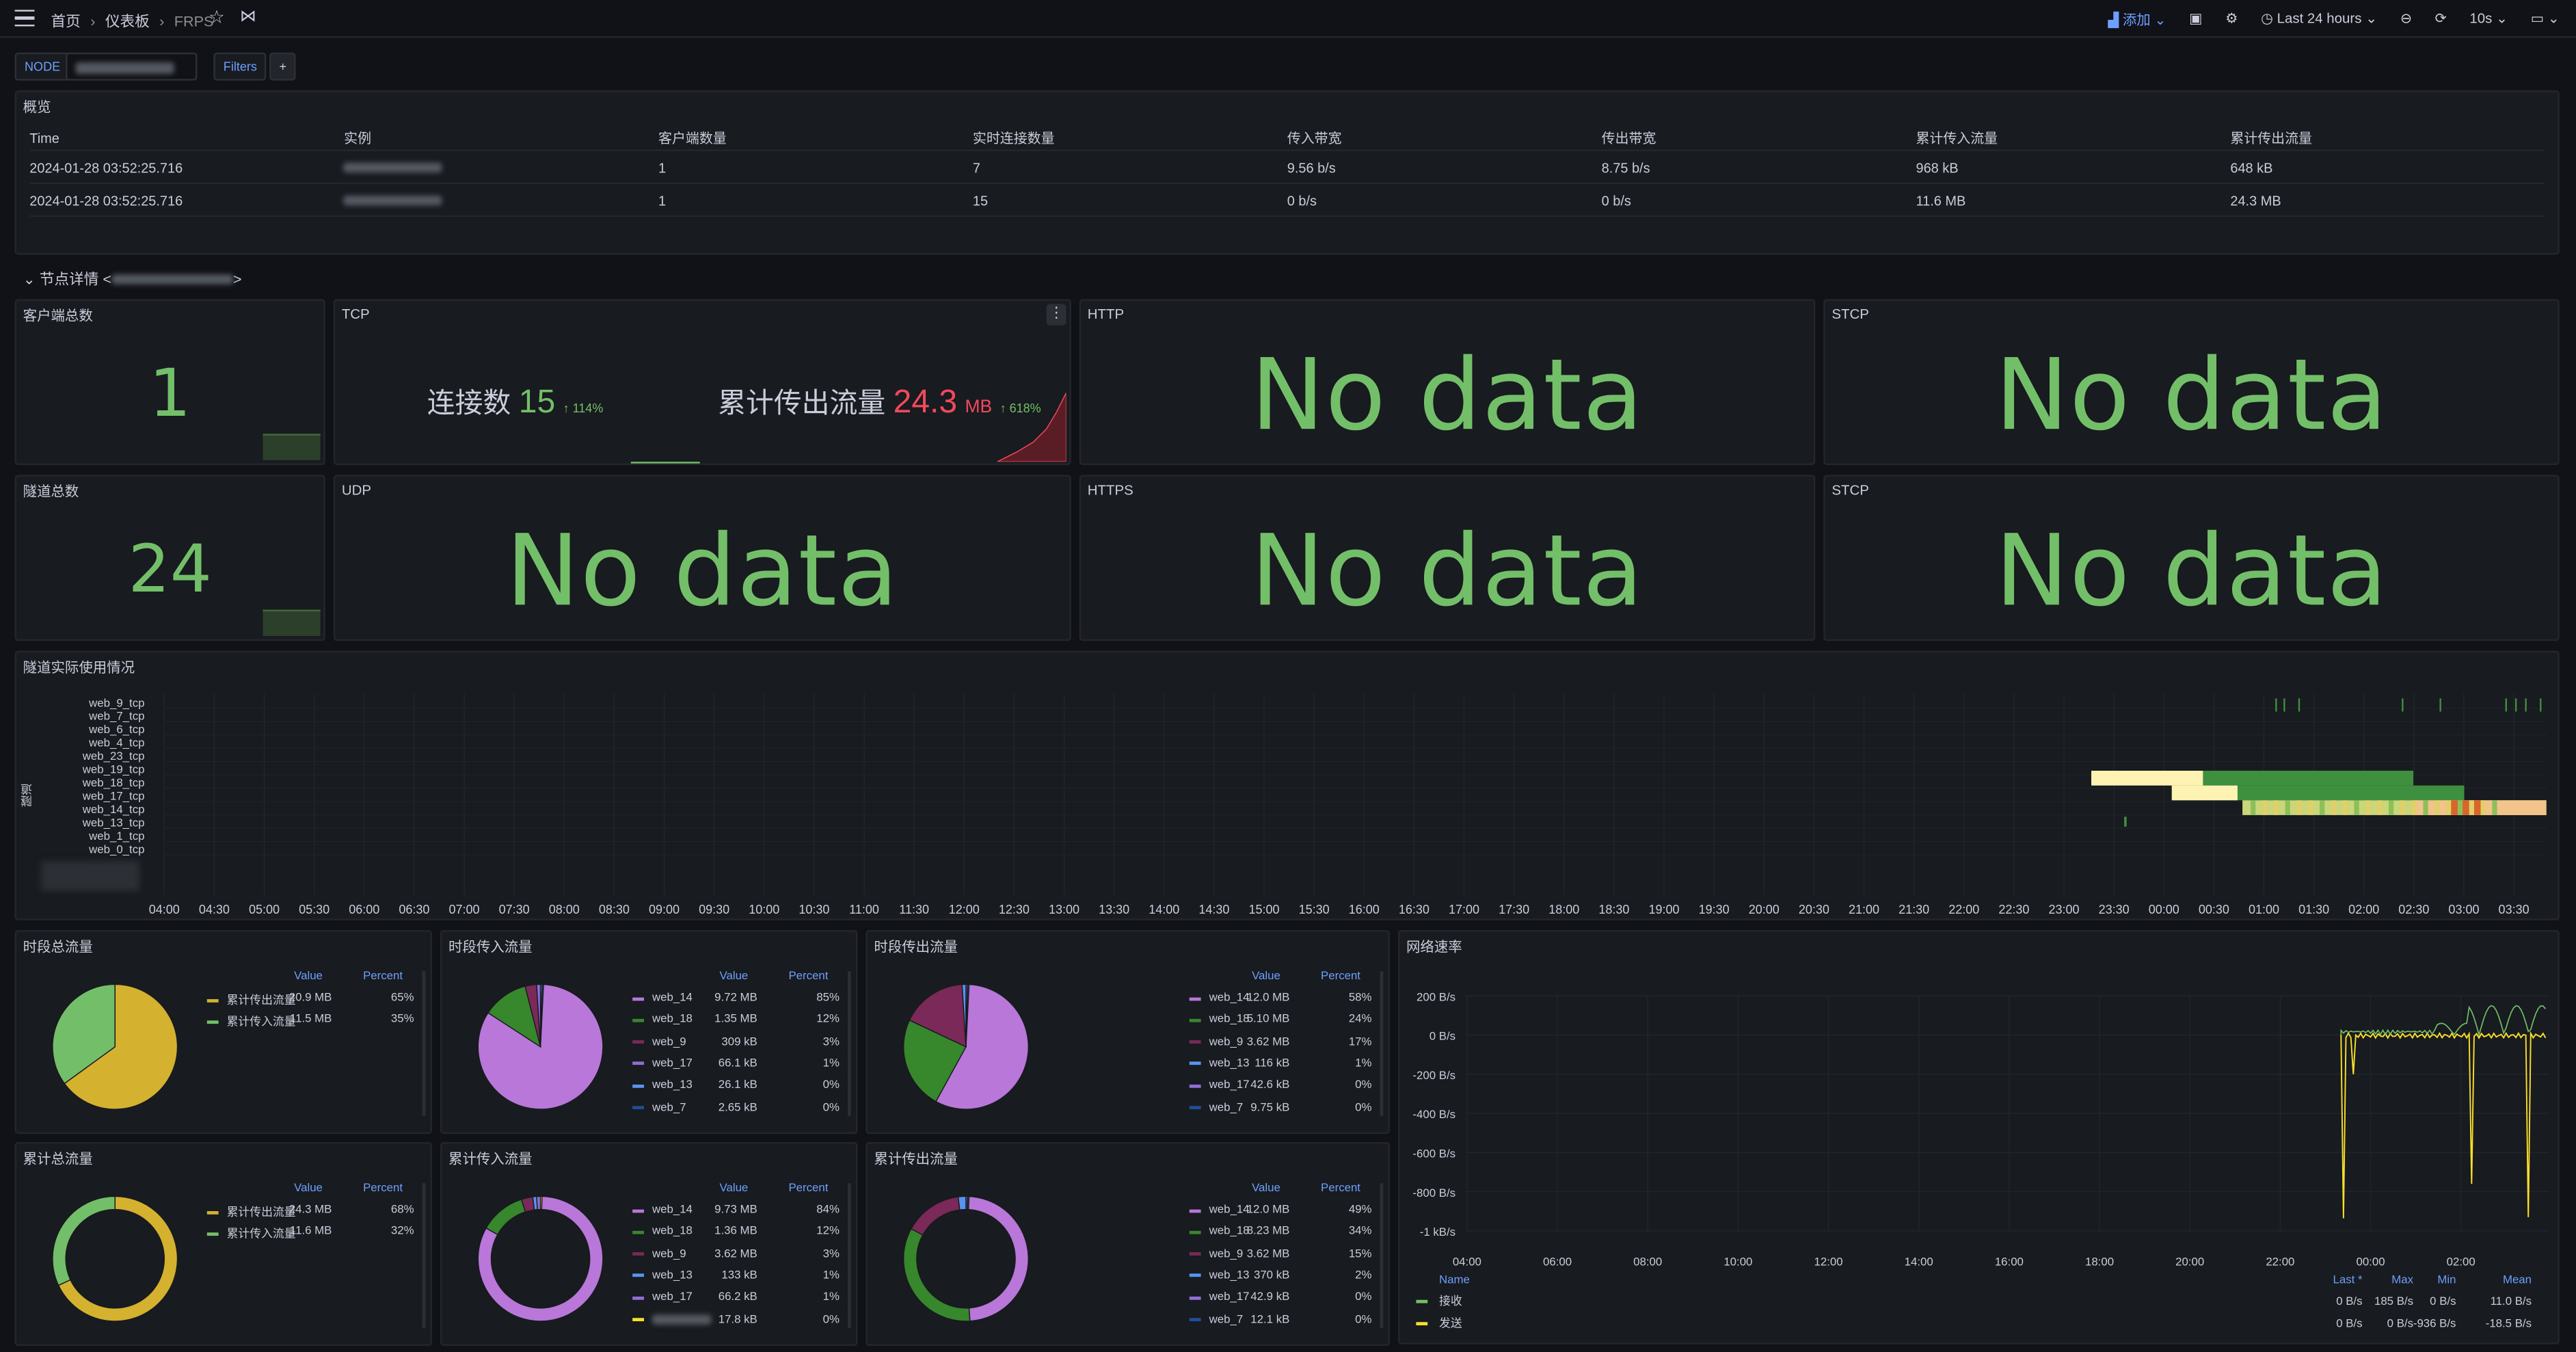  What do you see at coordinates (116, 702) in the screenshot?
I see `y-tick-label: web_9_tcp` at bounding box center [116, 702].